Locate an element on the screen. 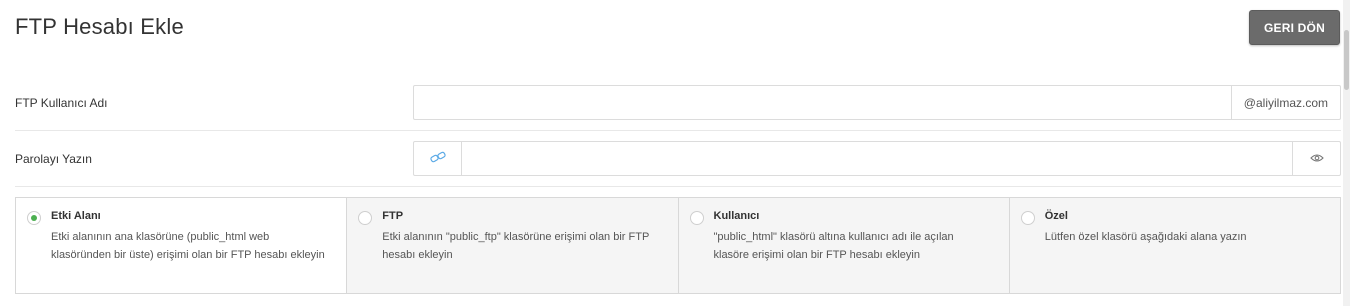 The height and width of the screenshot is (306, 1350). link-icon is located at coordinates (437, 158).